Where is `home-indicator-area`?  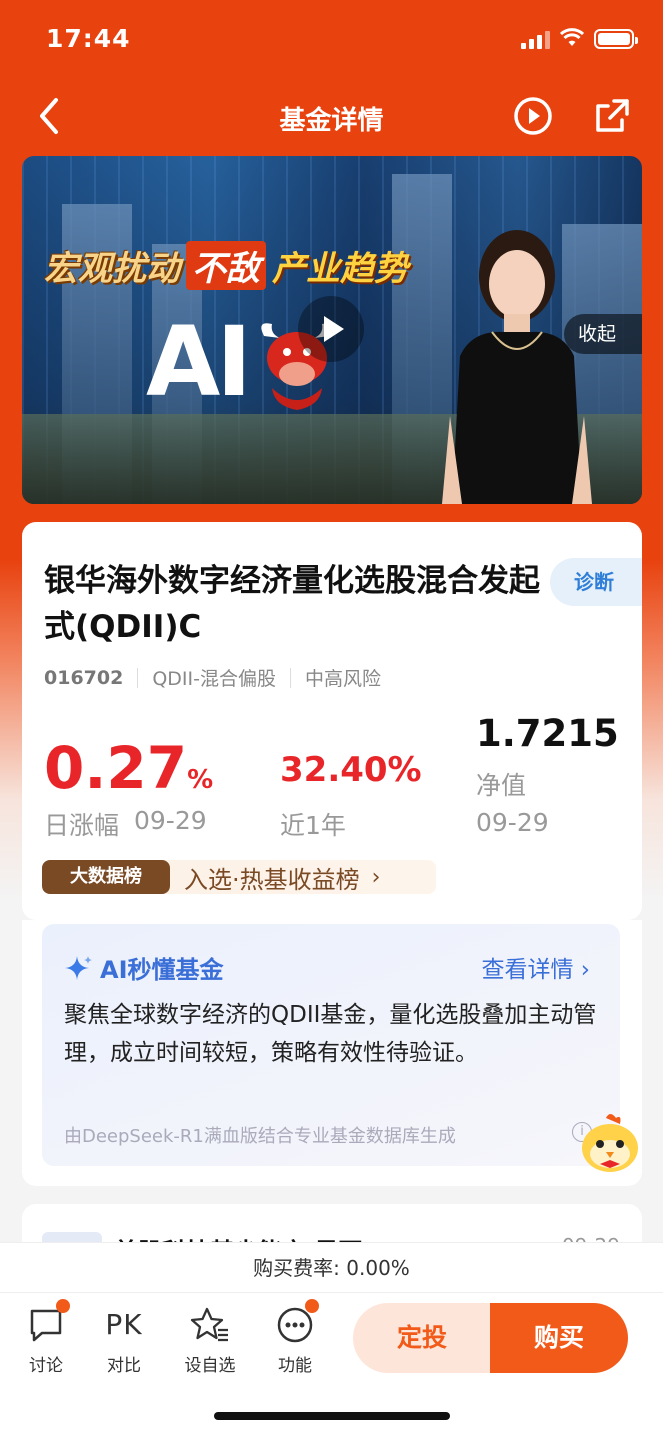 home-indicator-area is located at coordinates (331, 1408).